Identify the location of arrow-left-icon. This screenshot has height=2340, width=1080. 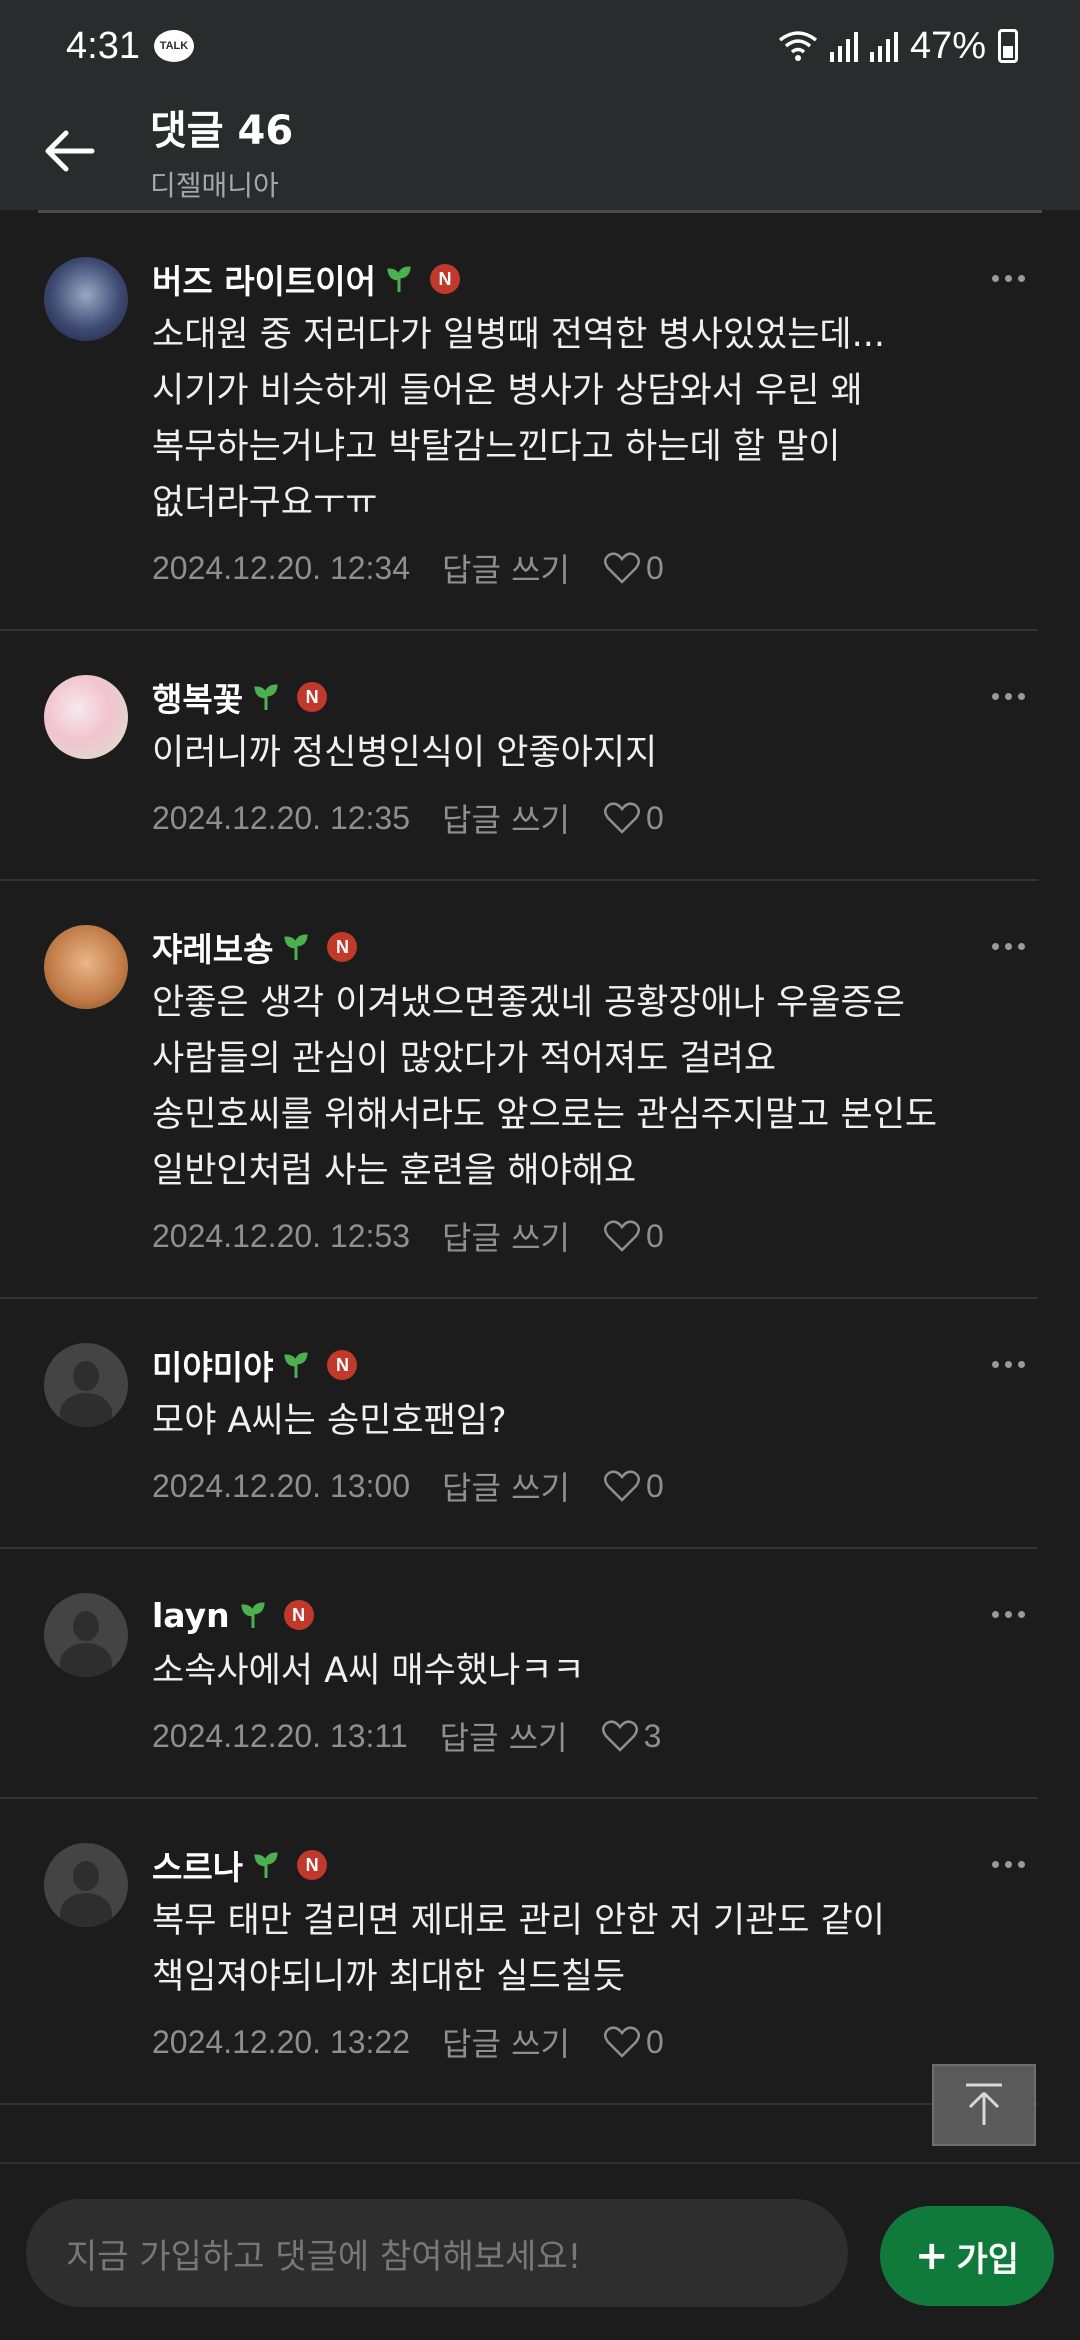
(70, 151).